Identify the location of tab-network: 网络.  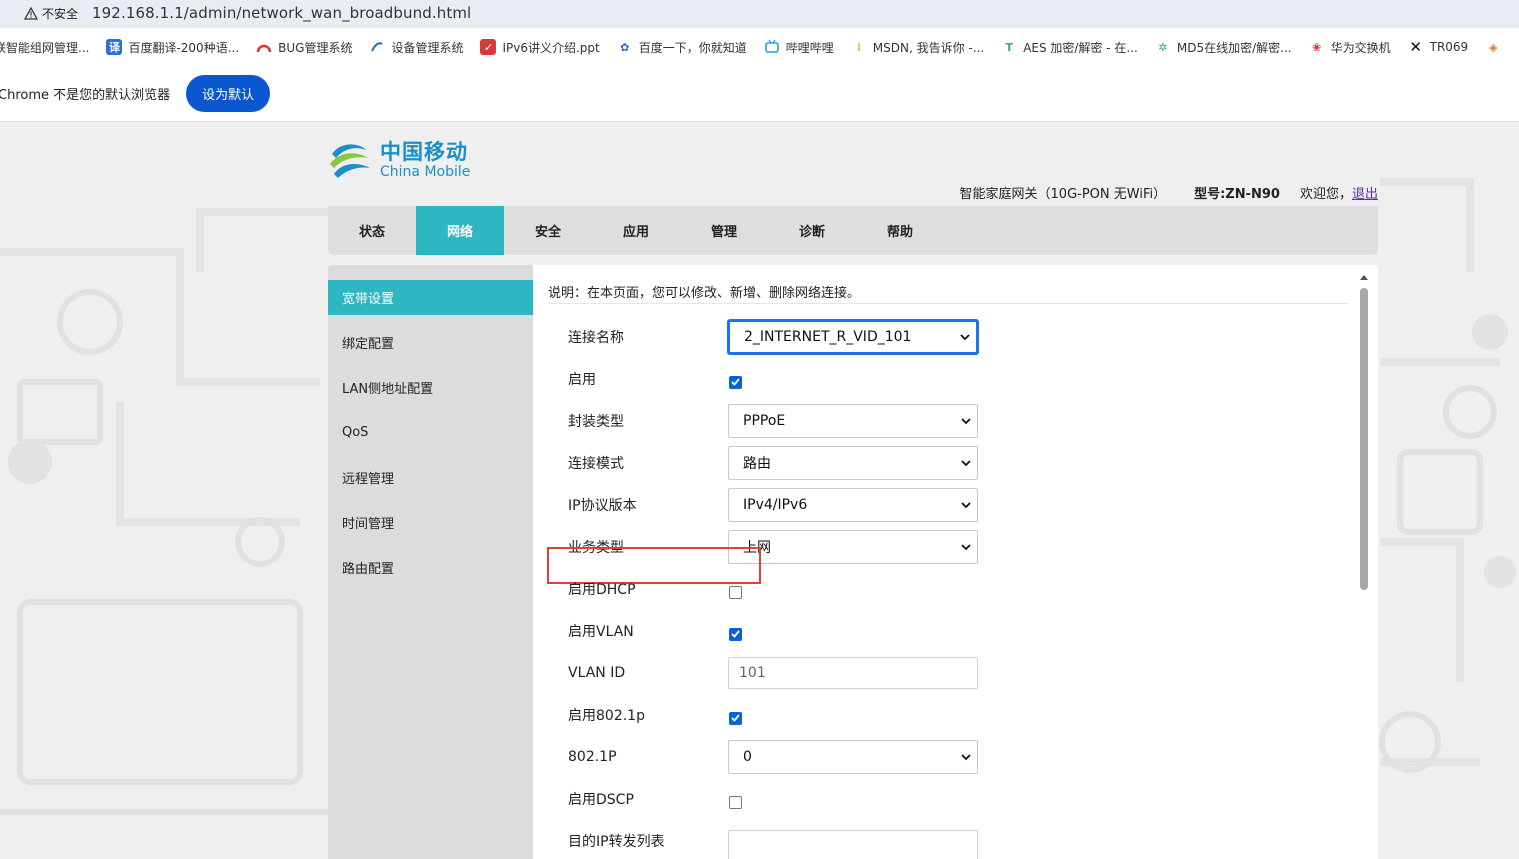
(460, 230).